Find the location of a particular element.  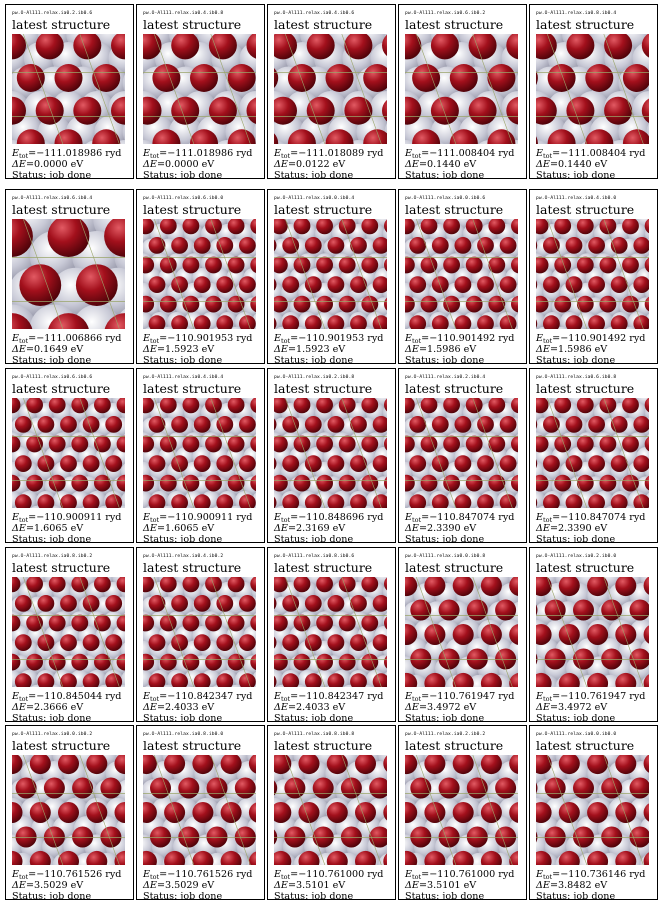

calc-title: pw.O-Al111.relax.ia0.6.ib0.0 is located at coordinates (183, 198).